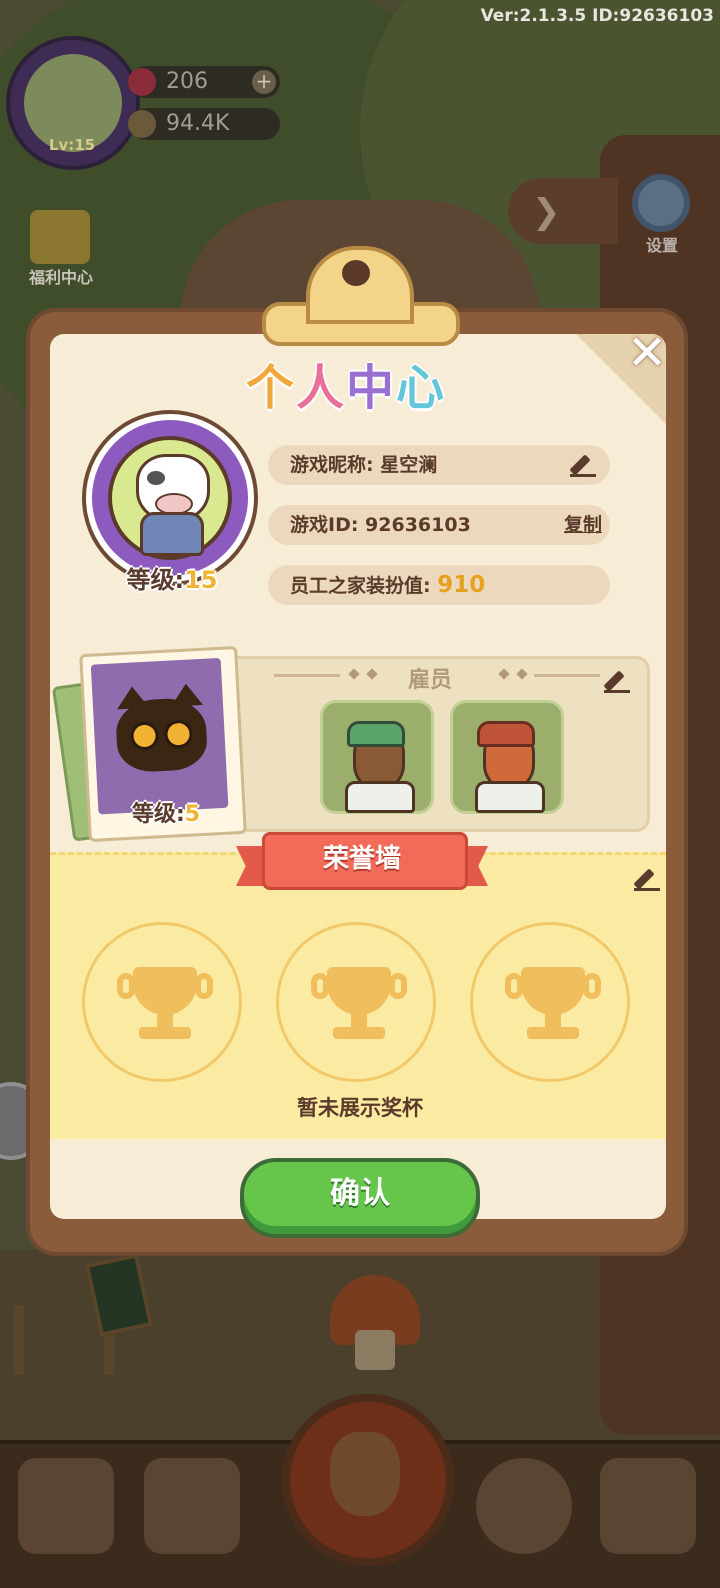 The image size is (720, 1588). What do you see at coordinates (648, 1506) in the screenshot?
I see `house-button` at bounding box center [648, 1506].